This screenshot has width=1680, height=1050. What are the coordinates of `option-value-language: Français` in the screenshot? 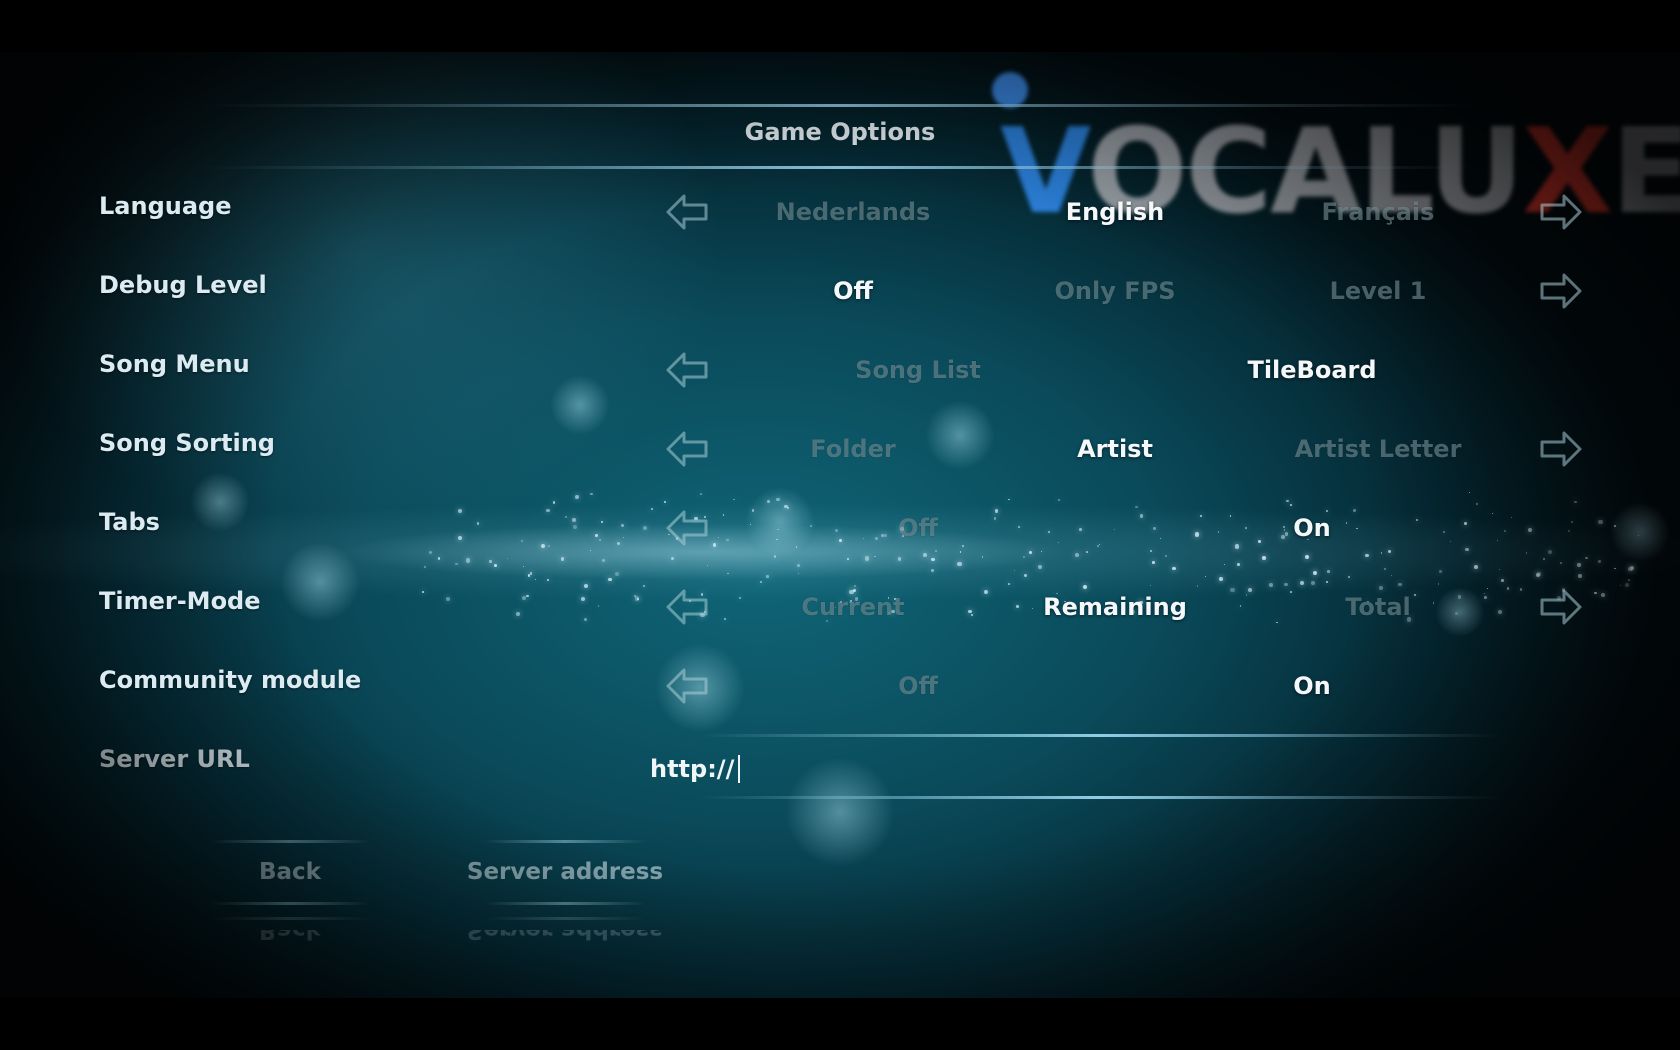 It's located at (1378, 212).